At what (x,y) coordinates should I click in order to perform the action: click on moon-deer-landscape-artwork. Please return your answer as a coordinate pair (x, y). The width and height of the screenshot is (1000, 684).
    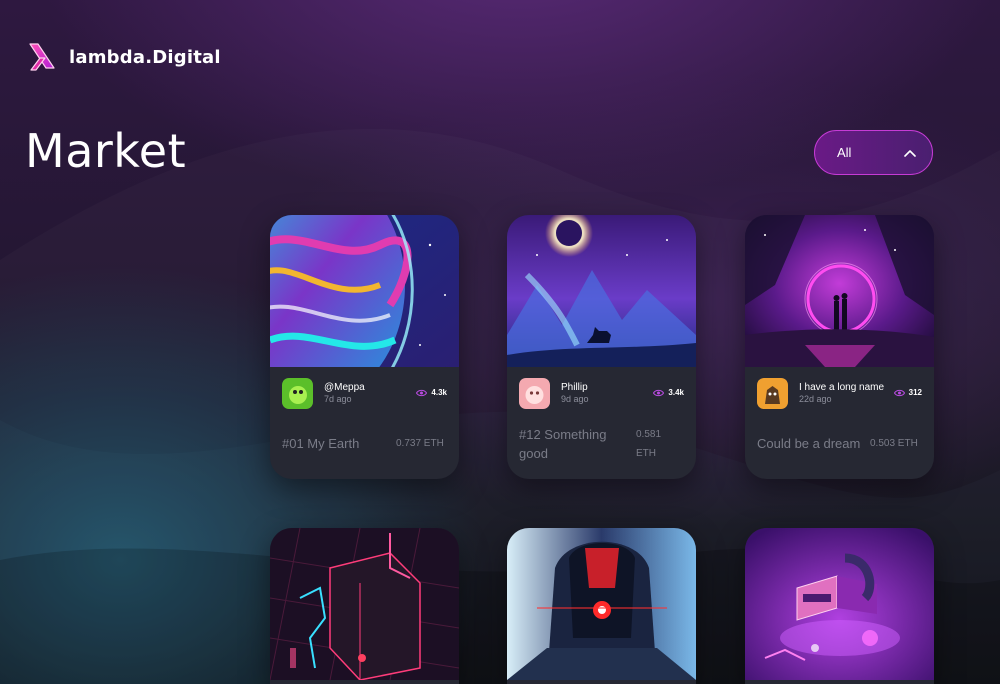
    Looking at the image, I should click on (601, 291).